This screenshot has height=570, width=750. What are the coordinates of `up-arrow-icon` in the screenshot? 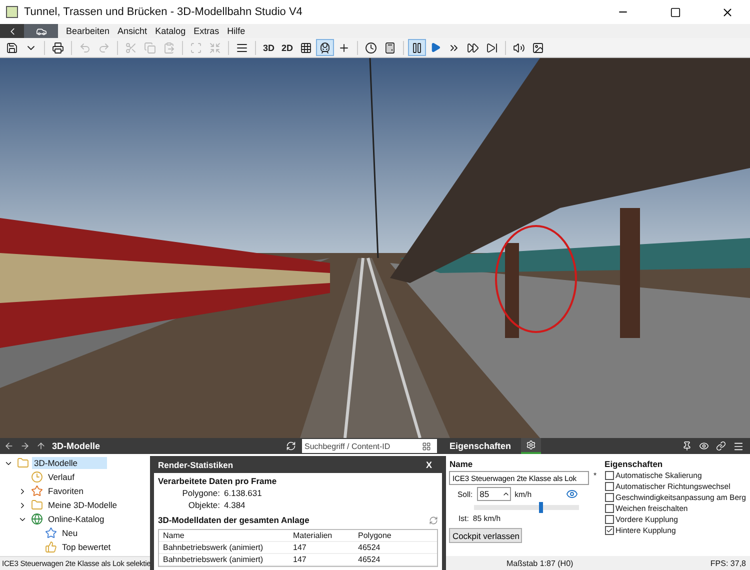 It's located at (41, 446).